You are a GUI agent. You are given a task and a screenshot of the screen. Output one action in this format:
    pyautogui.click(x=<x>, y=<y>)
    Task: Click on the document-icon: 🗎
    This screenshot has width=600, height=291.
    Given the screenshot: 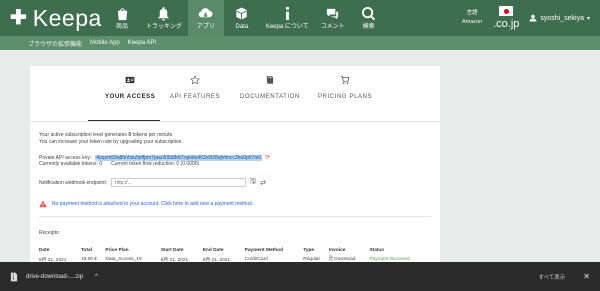 What is the action you would take?
    pyautogui.click(x=330, y=259)
    